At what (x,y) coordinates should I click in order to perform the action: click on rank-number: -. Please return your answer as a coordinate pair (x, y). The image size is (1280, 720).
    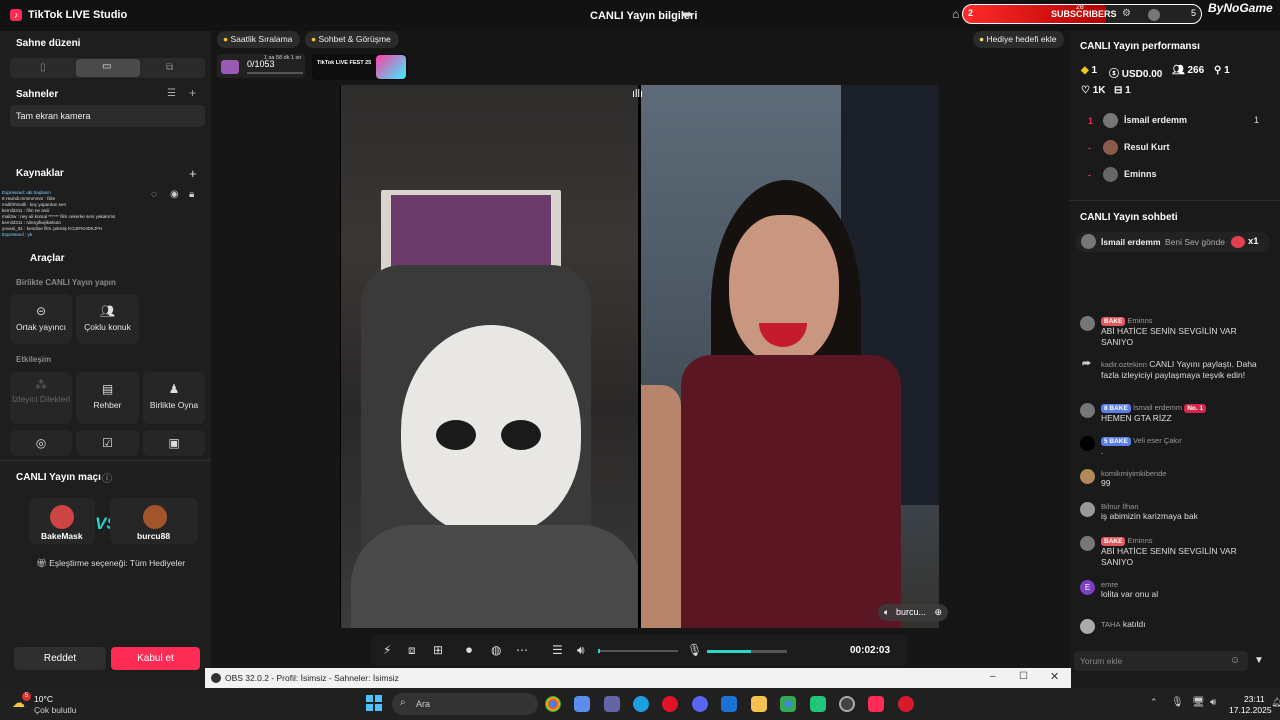
    Looking at the image, I should click on (1089, 148).